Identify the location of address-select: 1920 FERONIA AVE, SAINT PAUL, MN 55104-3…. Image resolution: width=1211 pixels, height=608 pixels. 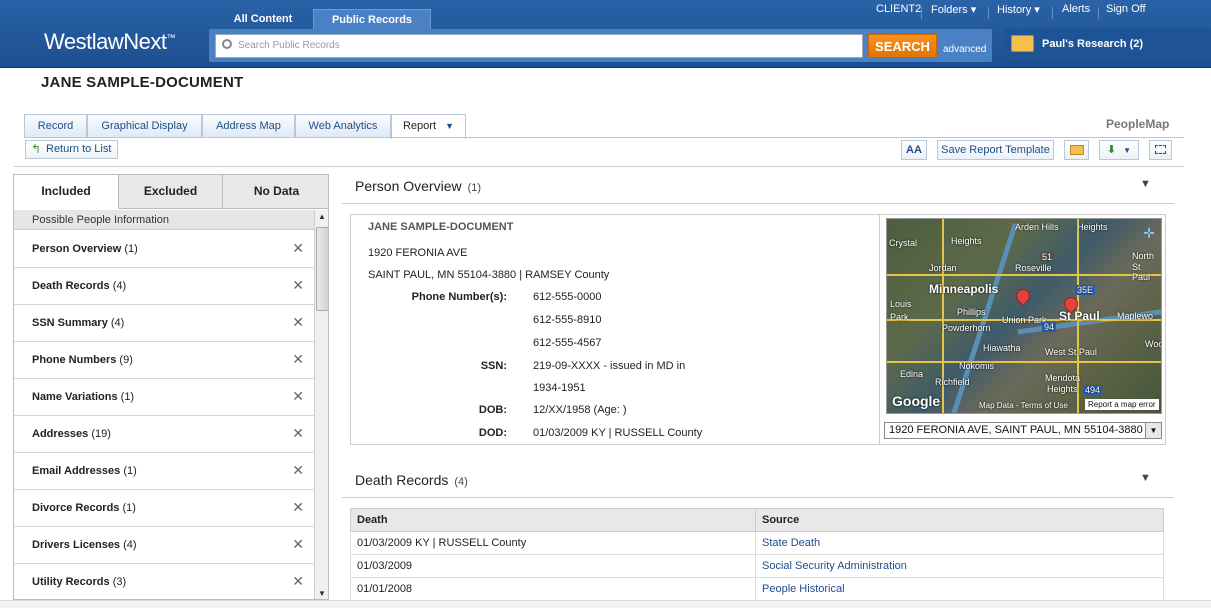
(1023, 430).